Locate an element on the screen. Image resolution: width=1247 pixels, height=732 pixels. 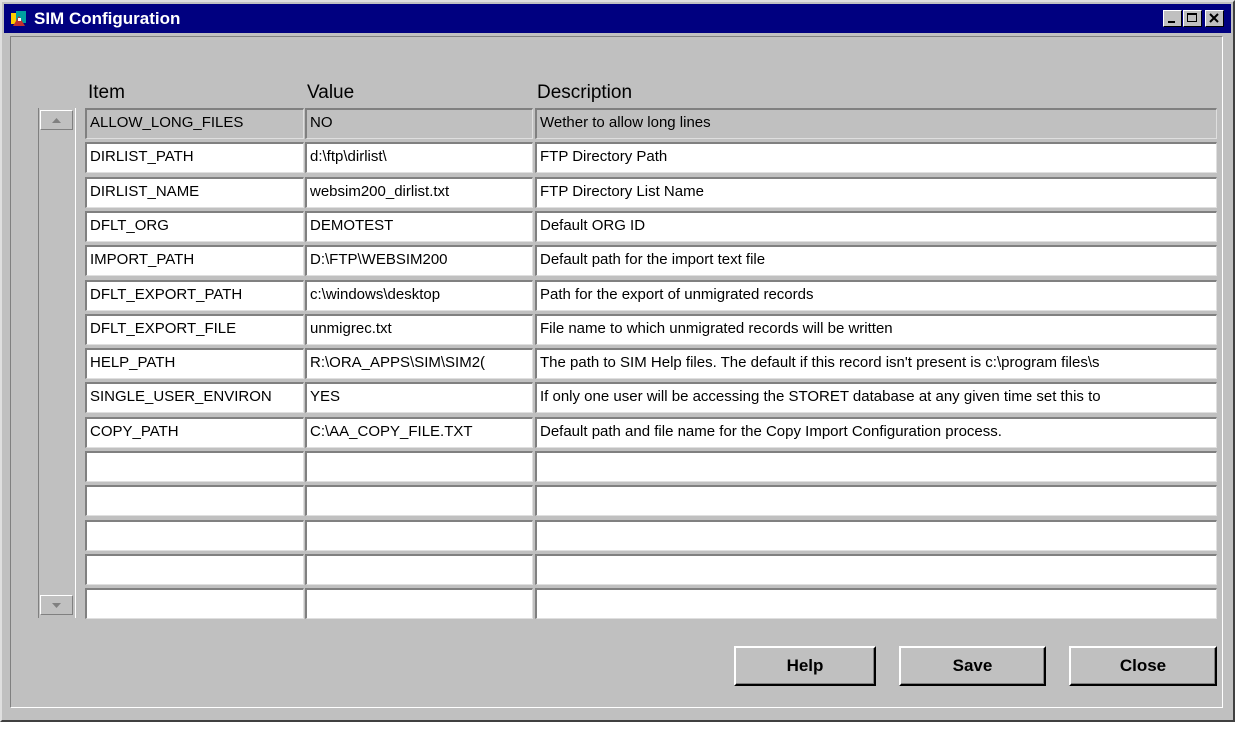
item-cell: ALLOW_LONG_FILES is located at coordinates (194, 123).